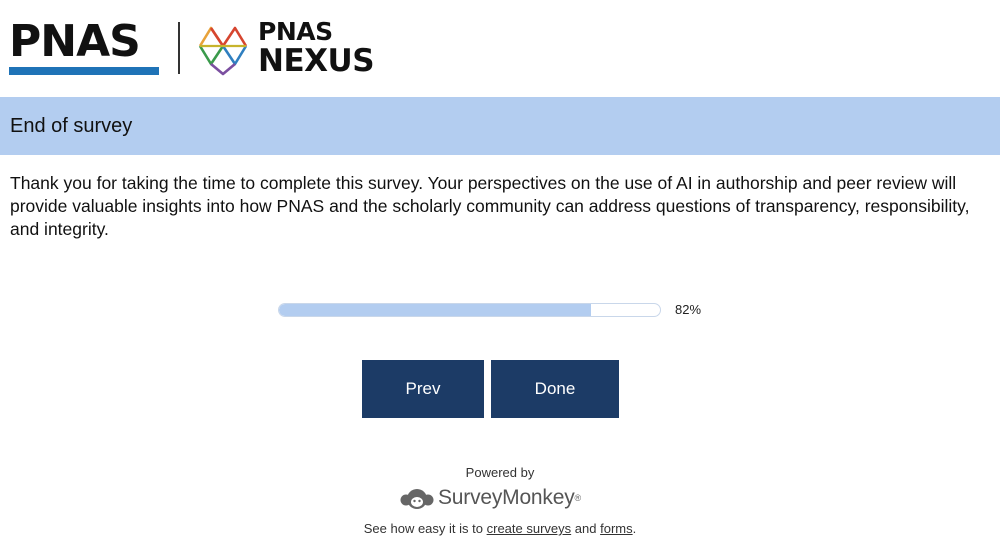  I want to click on logo-divider, so click(179, 48).